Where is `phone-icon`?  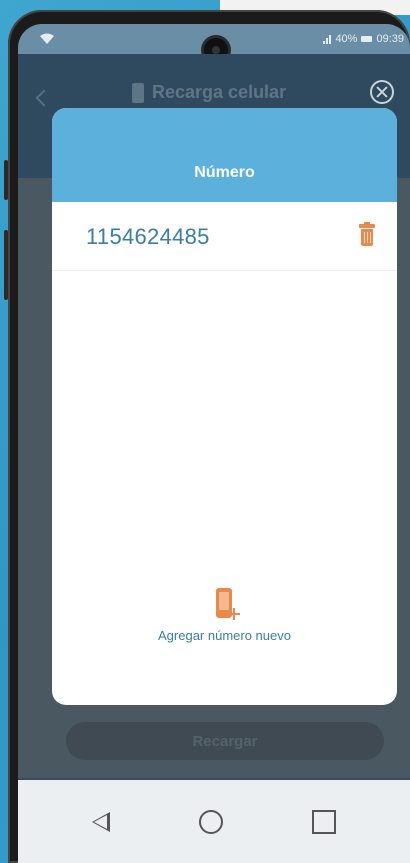
phone-icon is located at coordinates (138, 92).